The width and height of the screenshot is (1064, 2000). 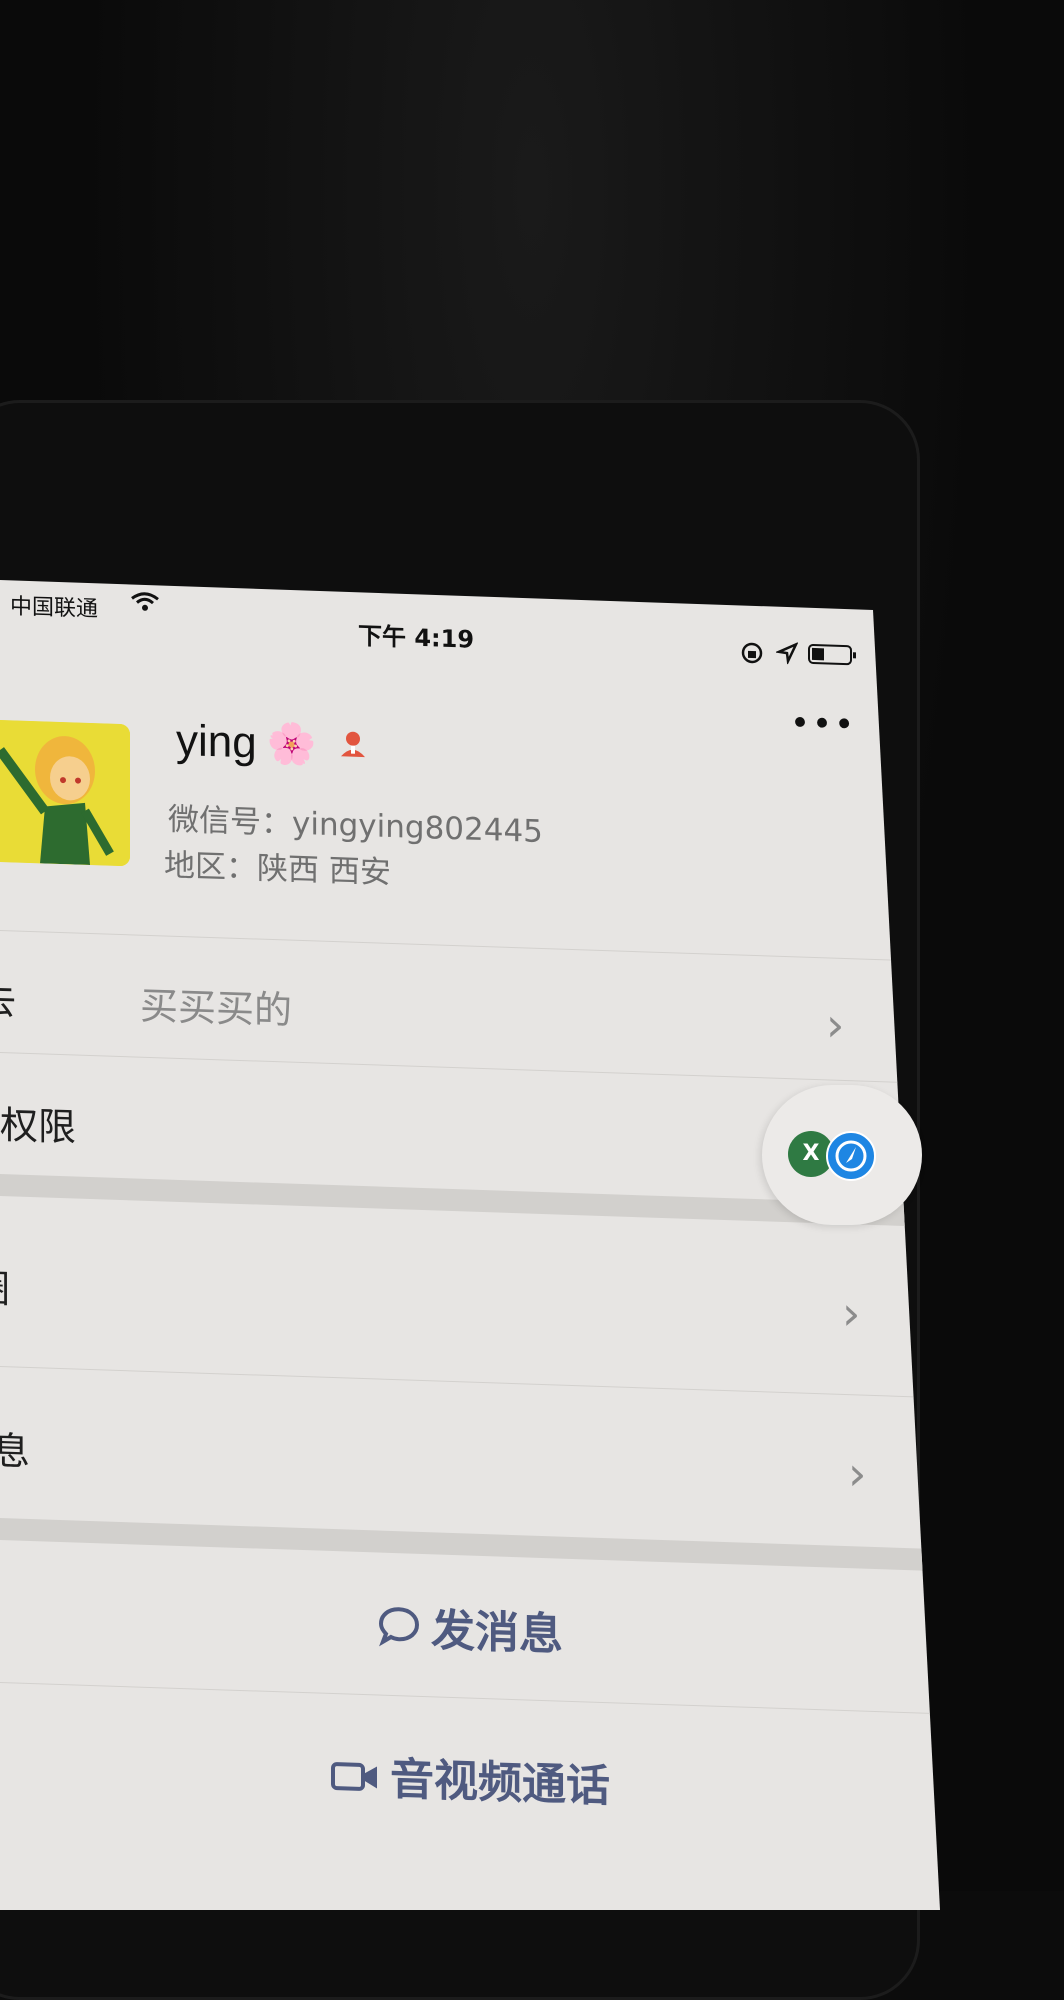 What do you see at coordinates (145, 603) in the screenshot?
I see `wifi-icon` at bounding box center [145, 603].